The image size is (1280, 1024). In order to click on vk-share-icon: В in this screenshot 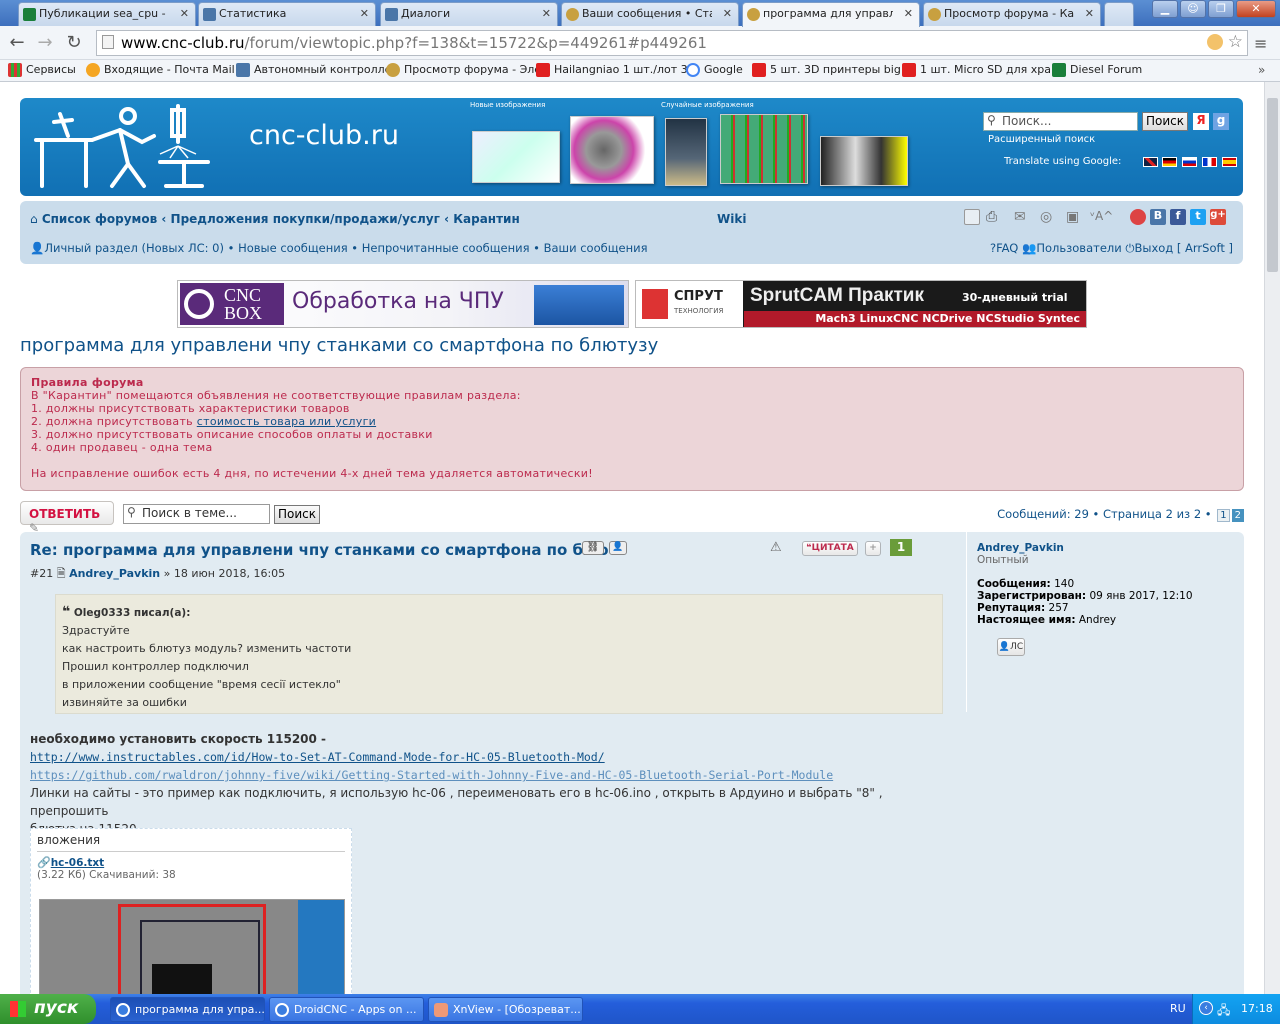, I will do `click(1158, 217)`.